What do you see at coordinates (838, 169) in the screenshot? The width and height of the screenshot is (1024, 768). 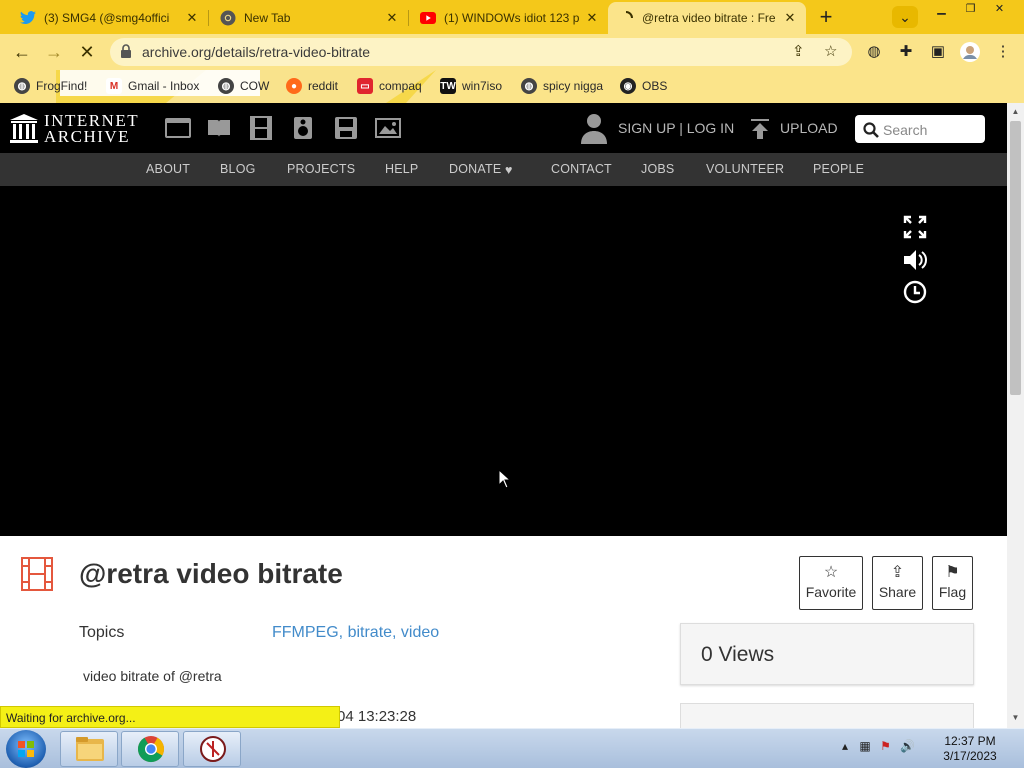 I see `nav-people: PEOPLE` at bounding box center [838, 169].